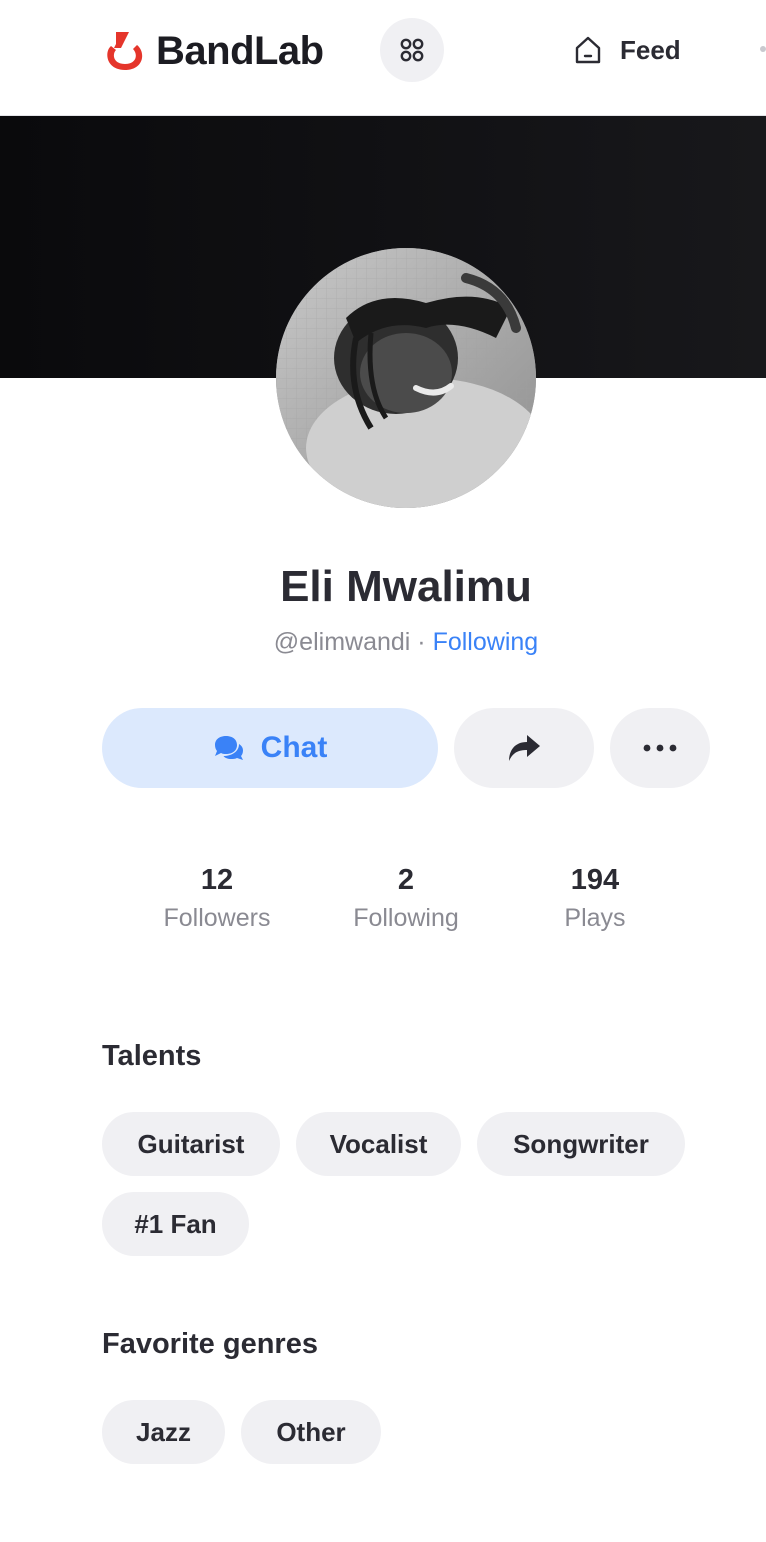  What do you see at coordinates (486, 642) in the screenshot?
I see `following-status-link: Following` at bounding box center [486, 642].